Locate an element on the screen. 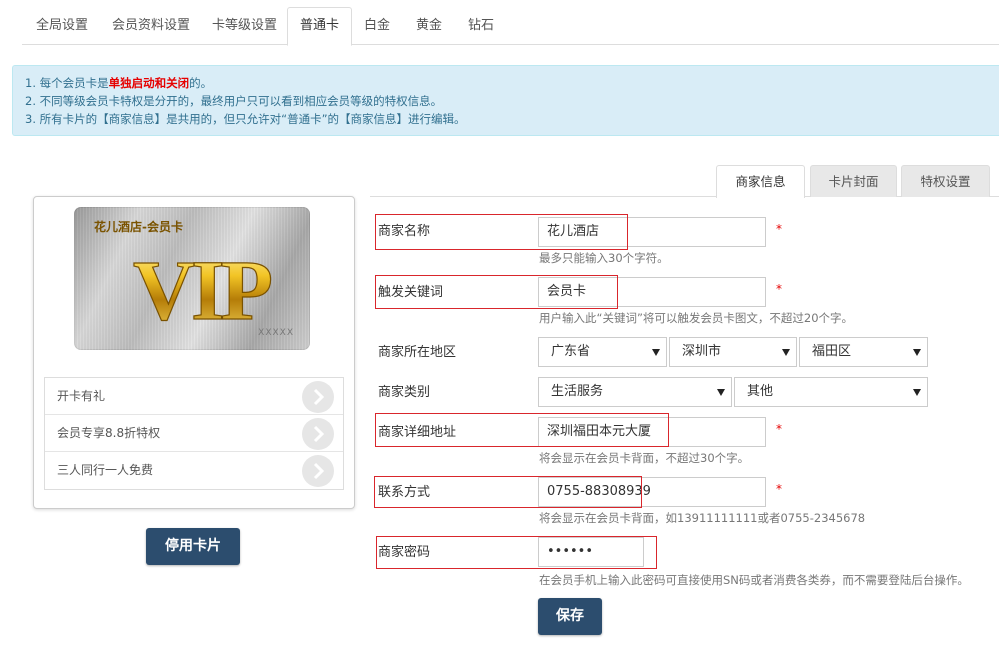 The height and width of the screenshot is (648, 999). benefit-label: 开卡有礼 is located at coordinates (81, 396).